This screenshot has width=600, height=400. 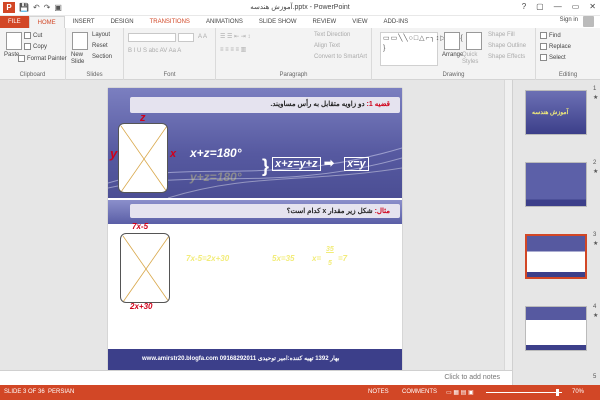 What do you see at coordinates (27, 35) in the screenshot?
I see `scissors-icon` at bounding box center [27, 35].